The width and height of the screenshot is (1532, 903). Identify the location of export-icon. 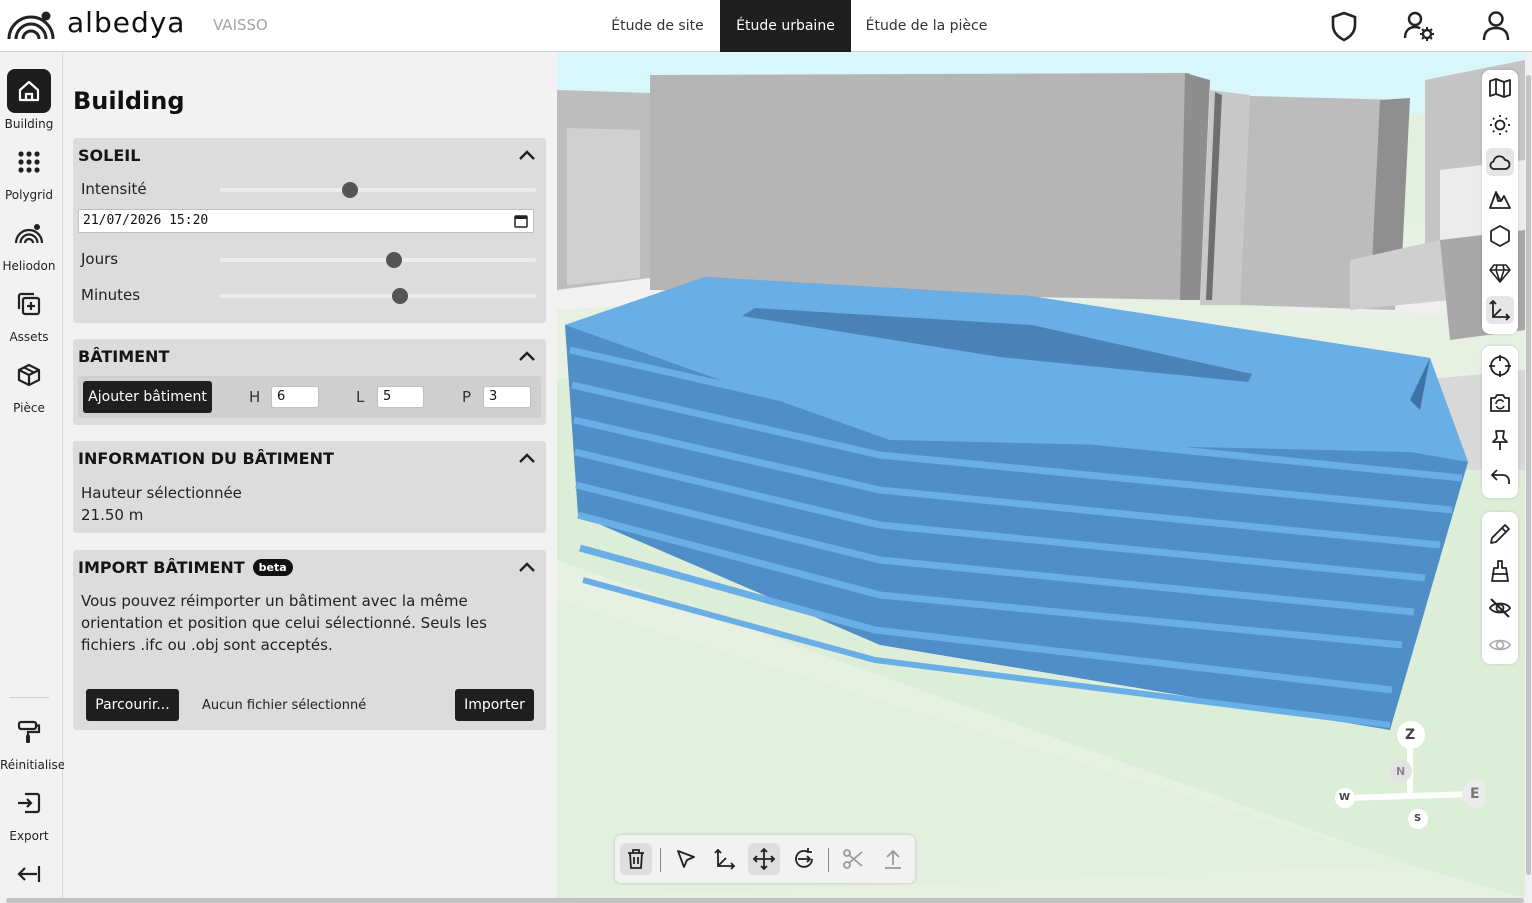
(29, 803).